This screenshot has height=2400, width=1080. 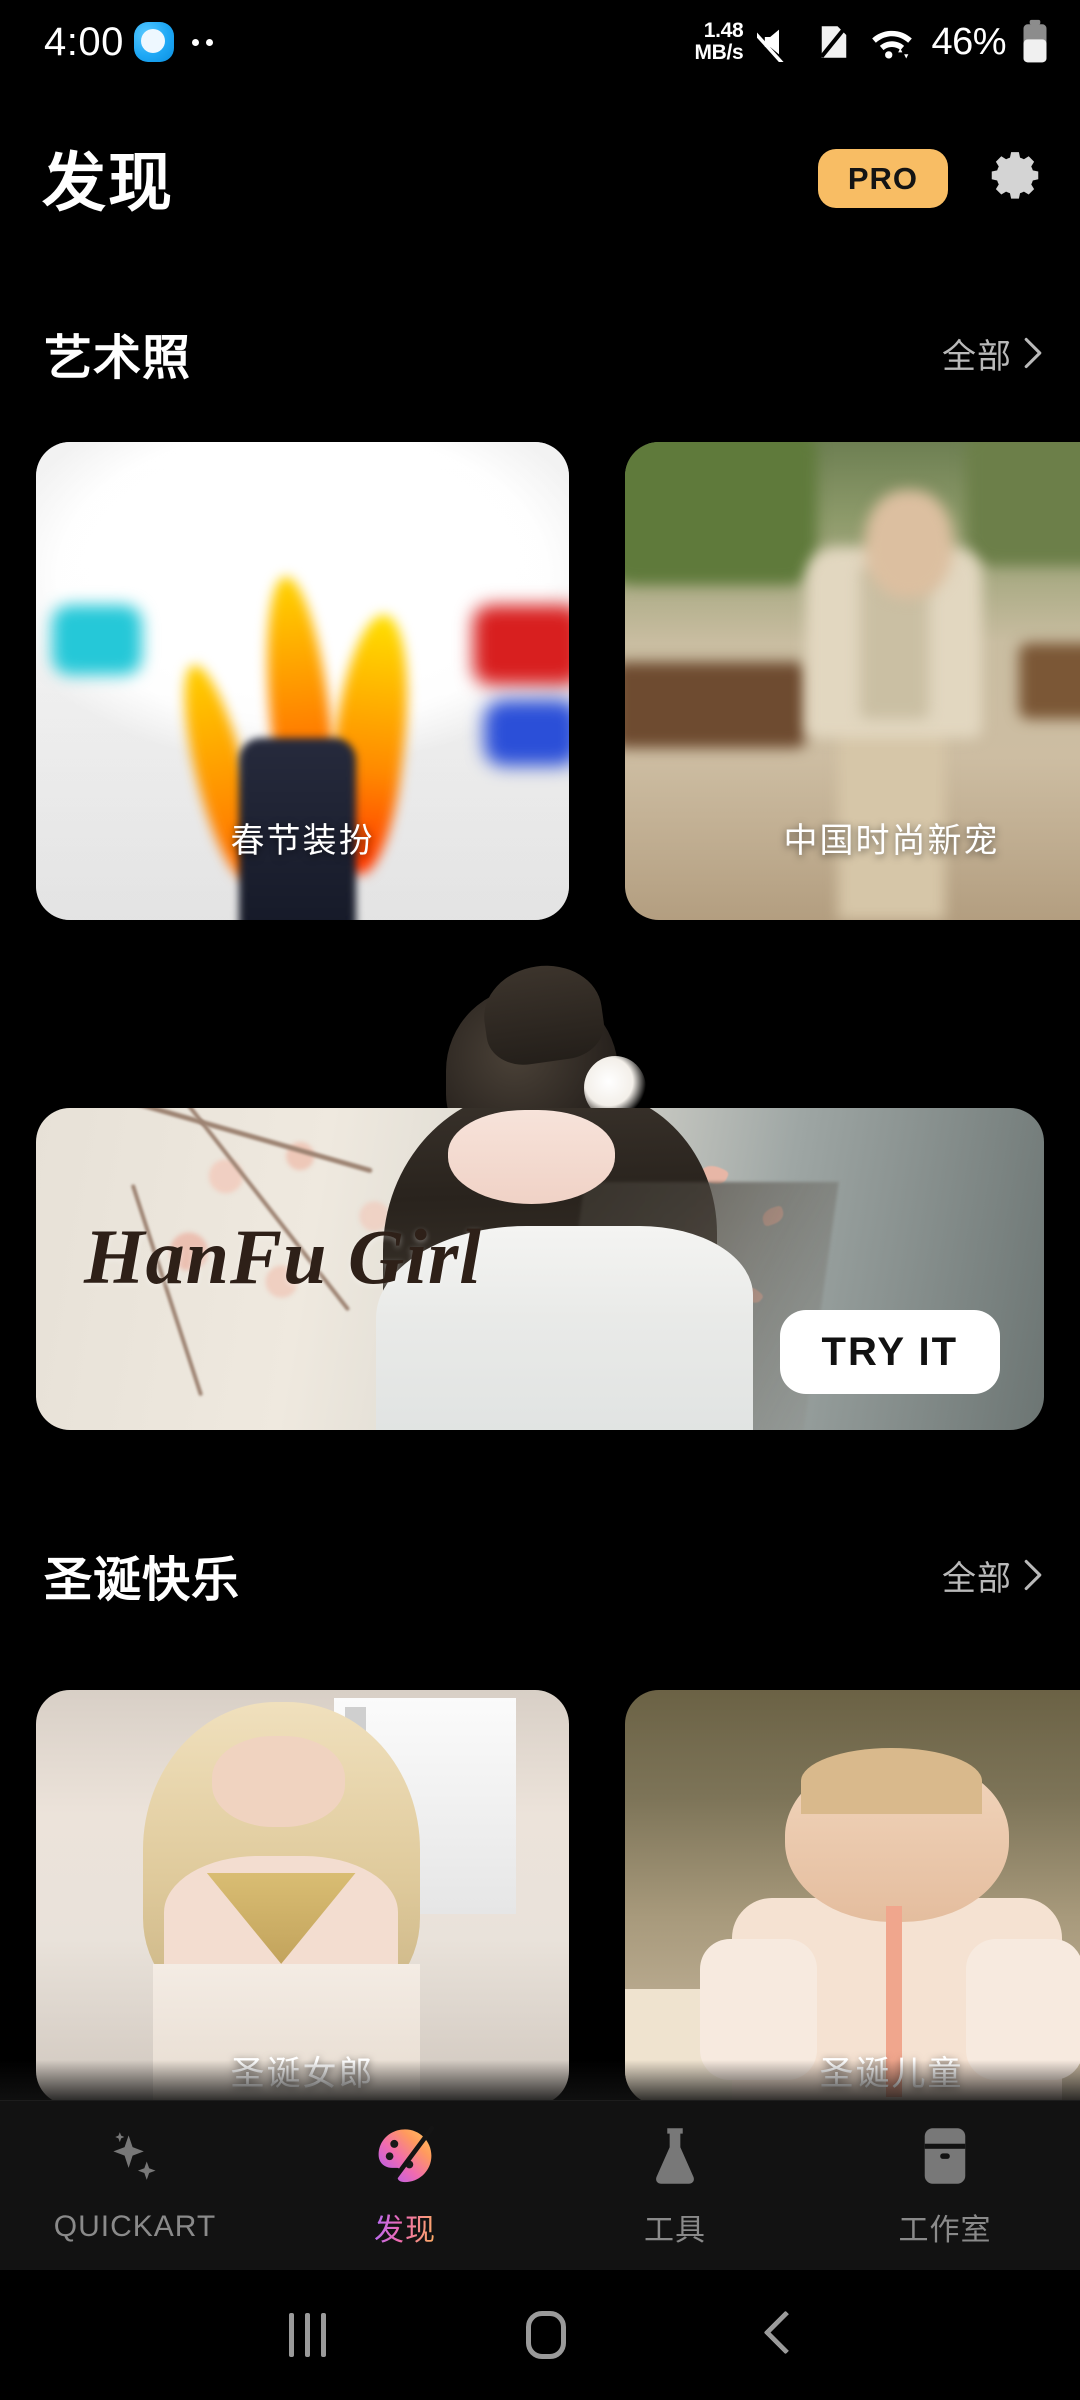 What do you see at coordinates (540, 2080) in the screenshot?
I see `scroll-fade` at bounding box center [540, 2080].